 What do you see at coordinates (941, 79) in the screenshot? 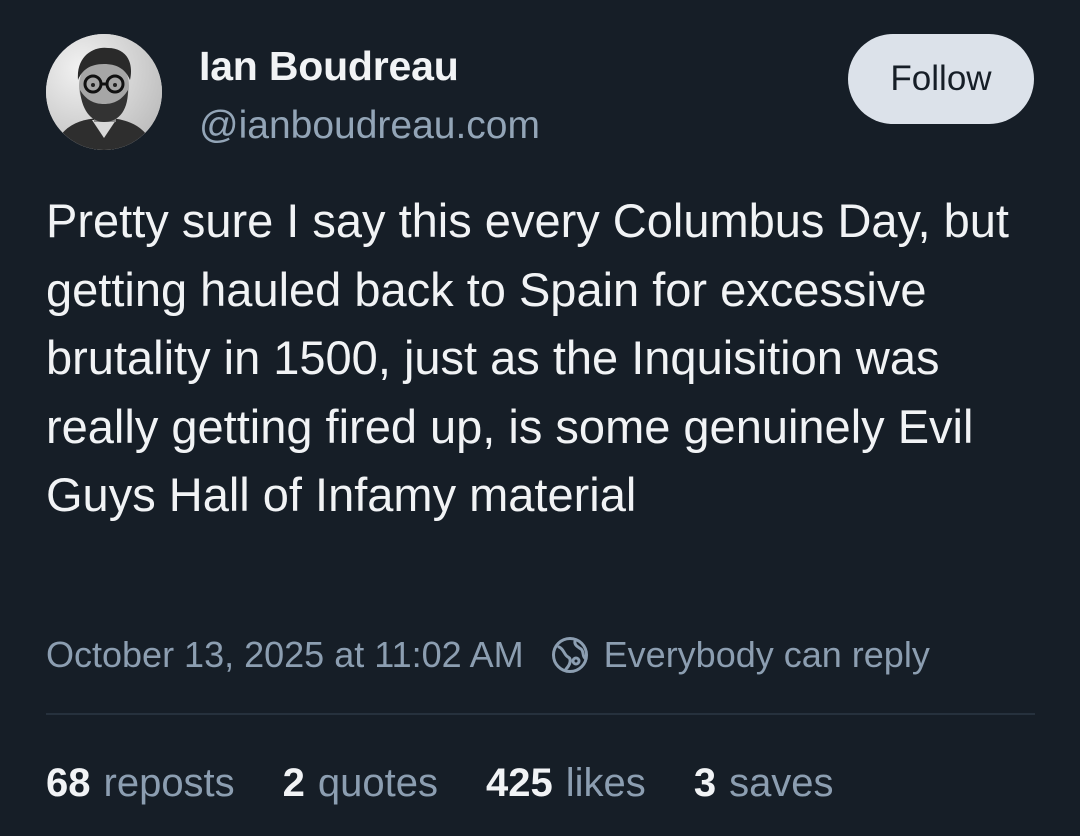
I see `follow-button: Follow` at bounding box center [941, 79].